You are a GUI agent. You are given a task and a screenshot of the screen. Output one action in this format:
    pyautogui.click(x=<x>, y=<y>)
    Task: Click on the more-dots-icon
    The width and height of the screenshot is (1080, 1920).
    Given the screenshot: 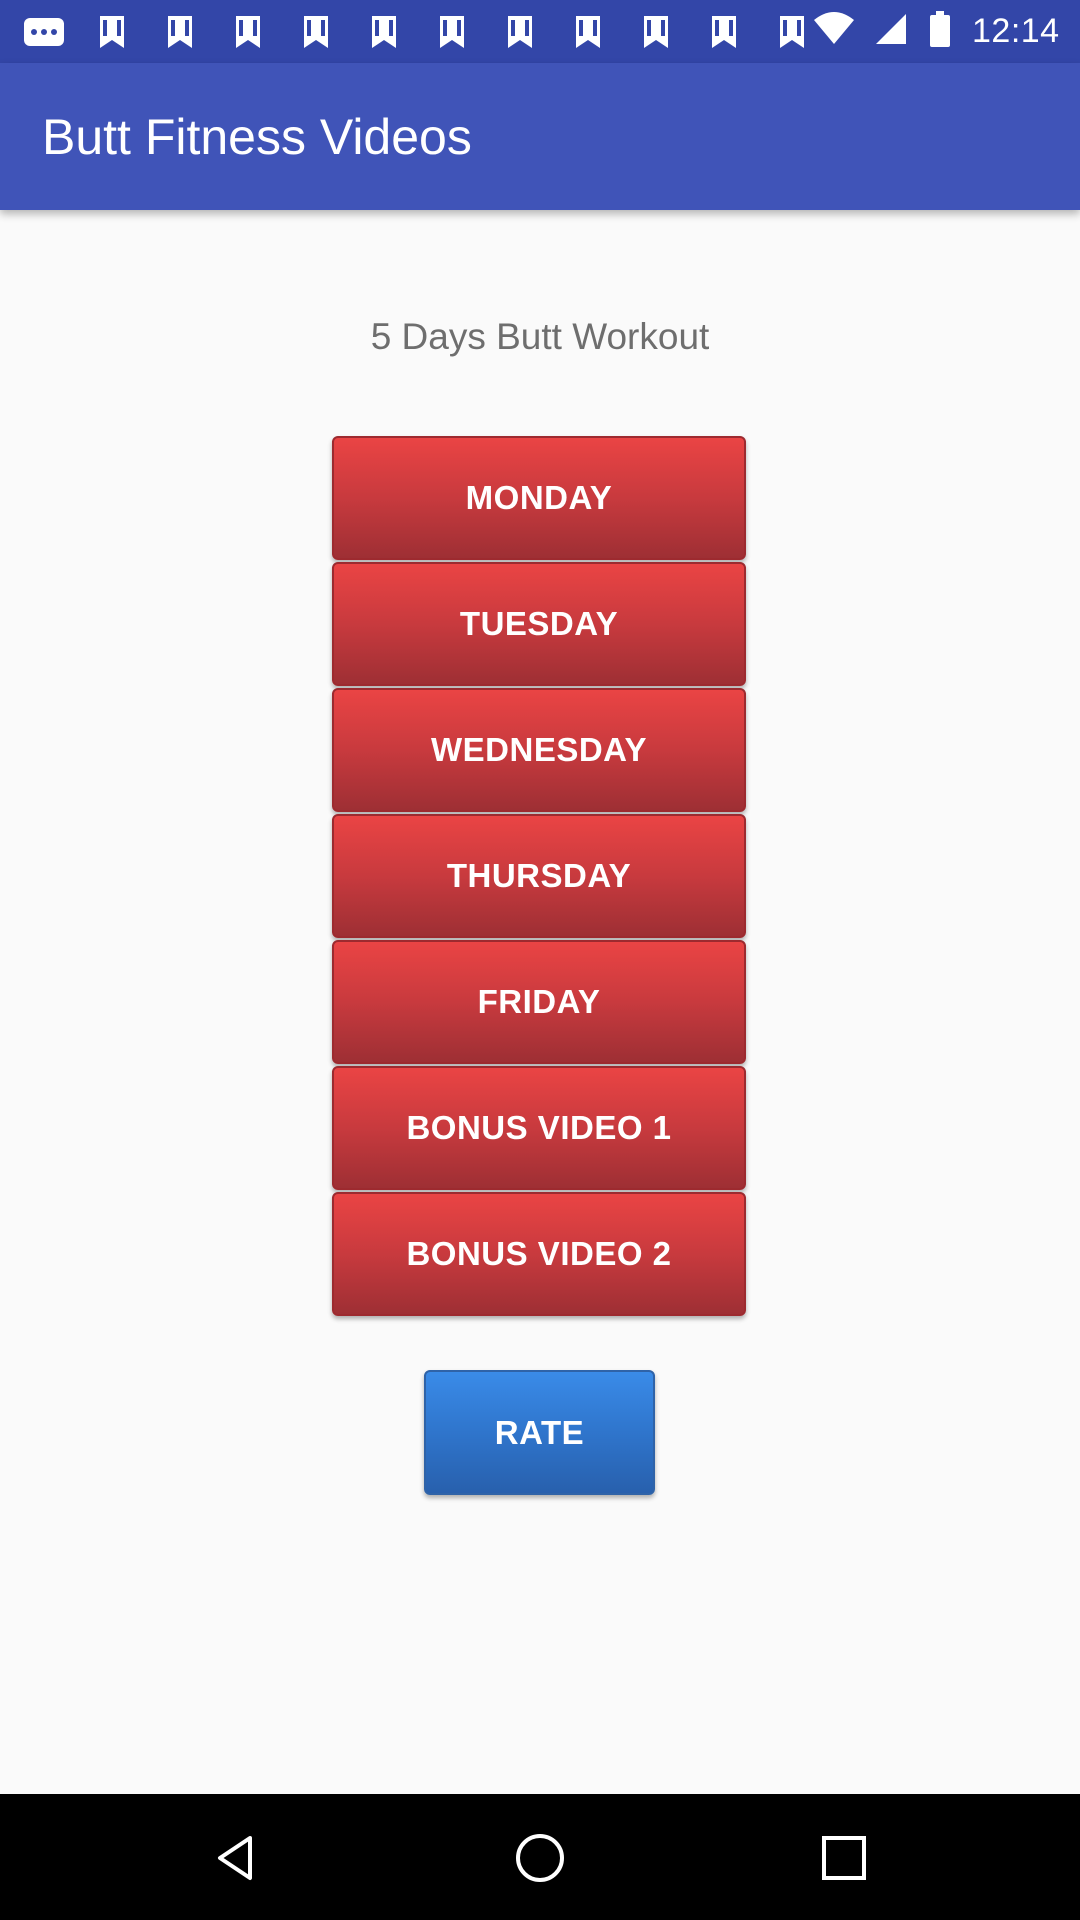 What is the action you would take?
    pyautogui.click(x=44, y=32)
    